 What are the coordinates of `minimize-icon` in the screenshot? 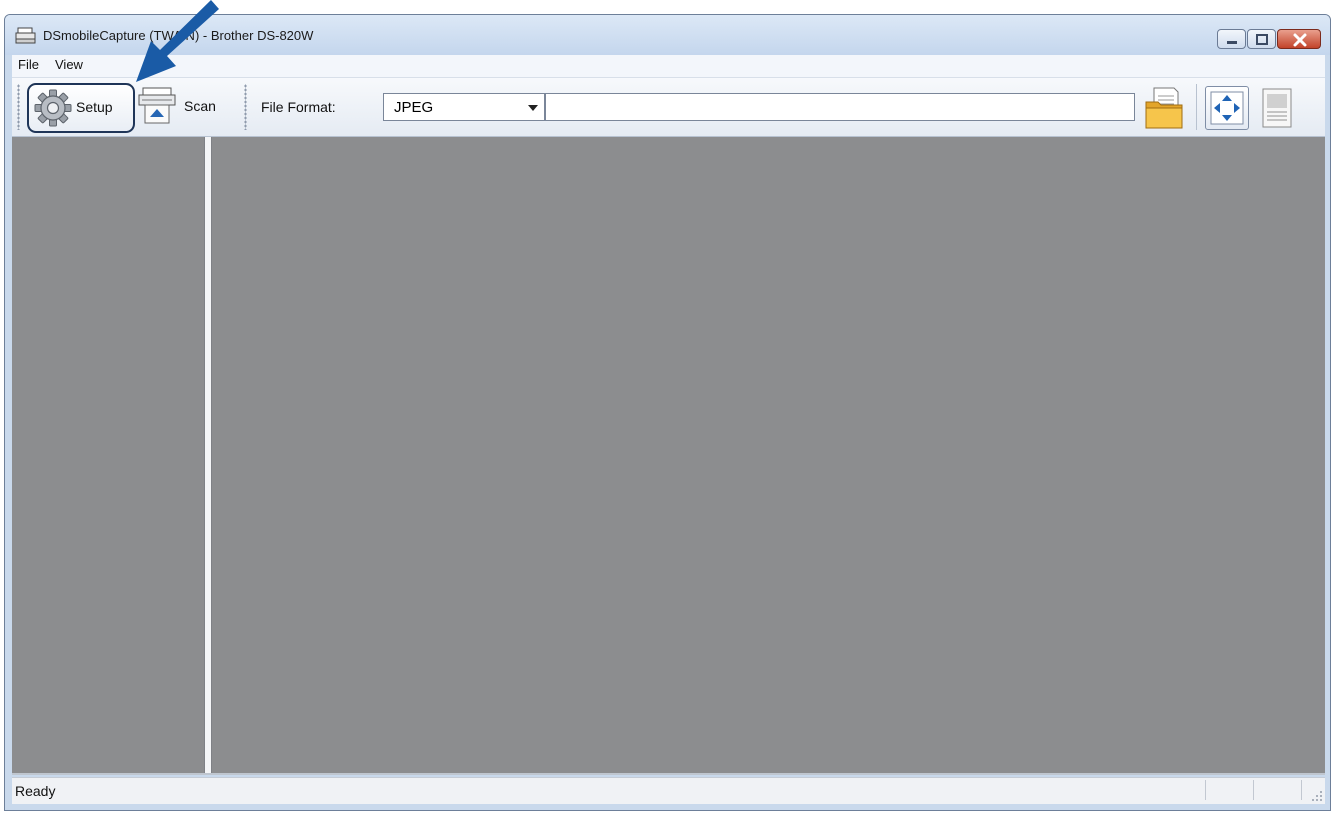 It's located at (1232, 42).